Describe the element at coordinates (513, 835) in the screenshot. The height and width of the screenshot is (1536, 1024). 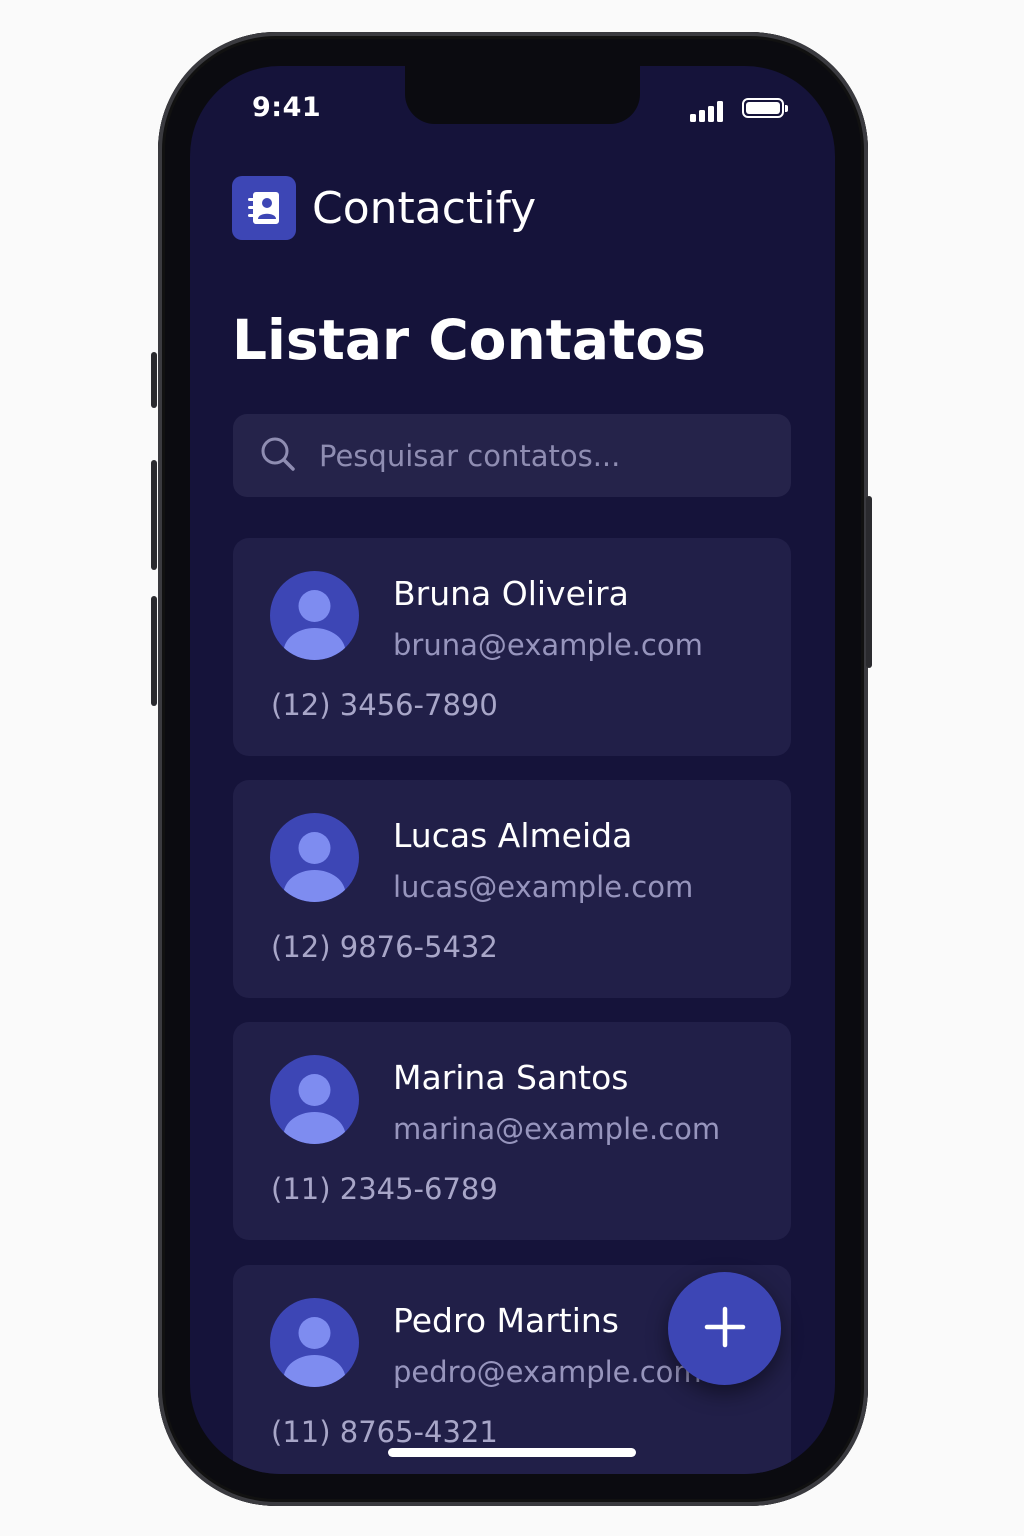
I see `contact-name: Lucas Almeida` at that location.